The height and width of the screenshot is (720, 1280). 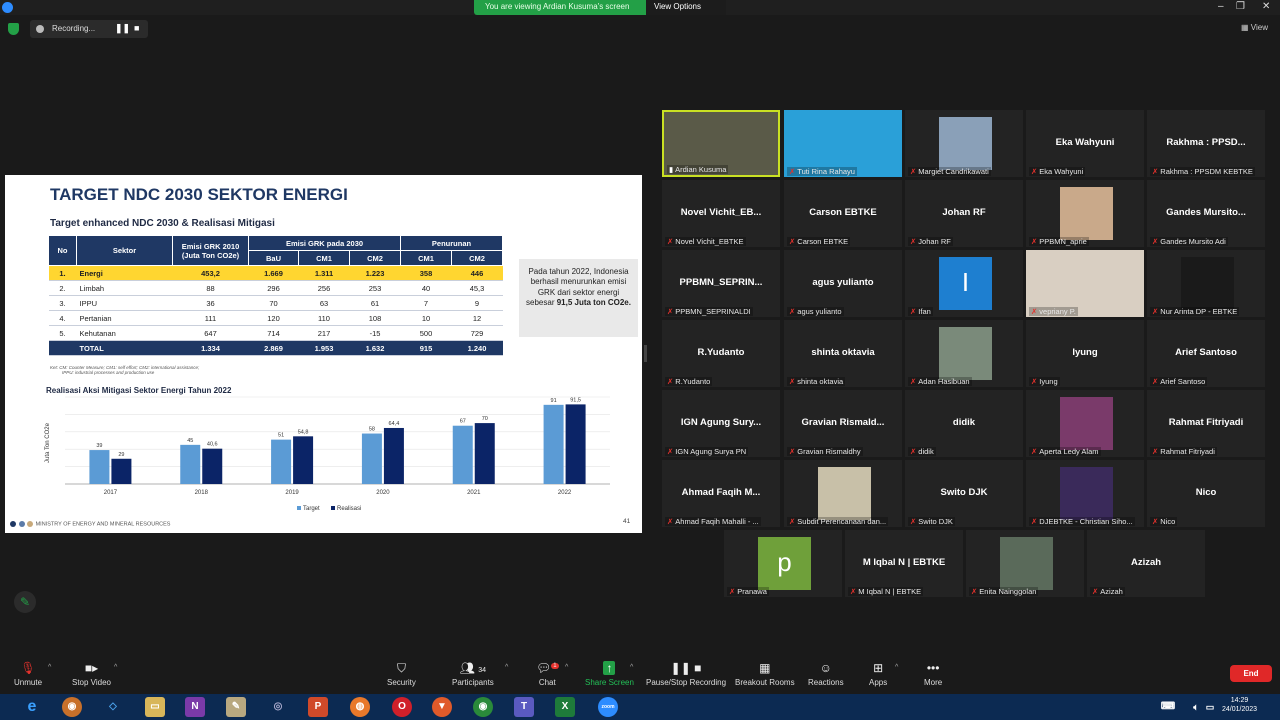 What do you see at coordinates (843, 143) in the screenshot?
I see `participant-tile: ✗ Tuti Rina Rahayu` at bounding box center [843, 143].